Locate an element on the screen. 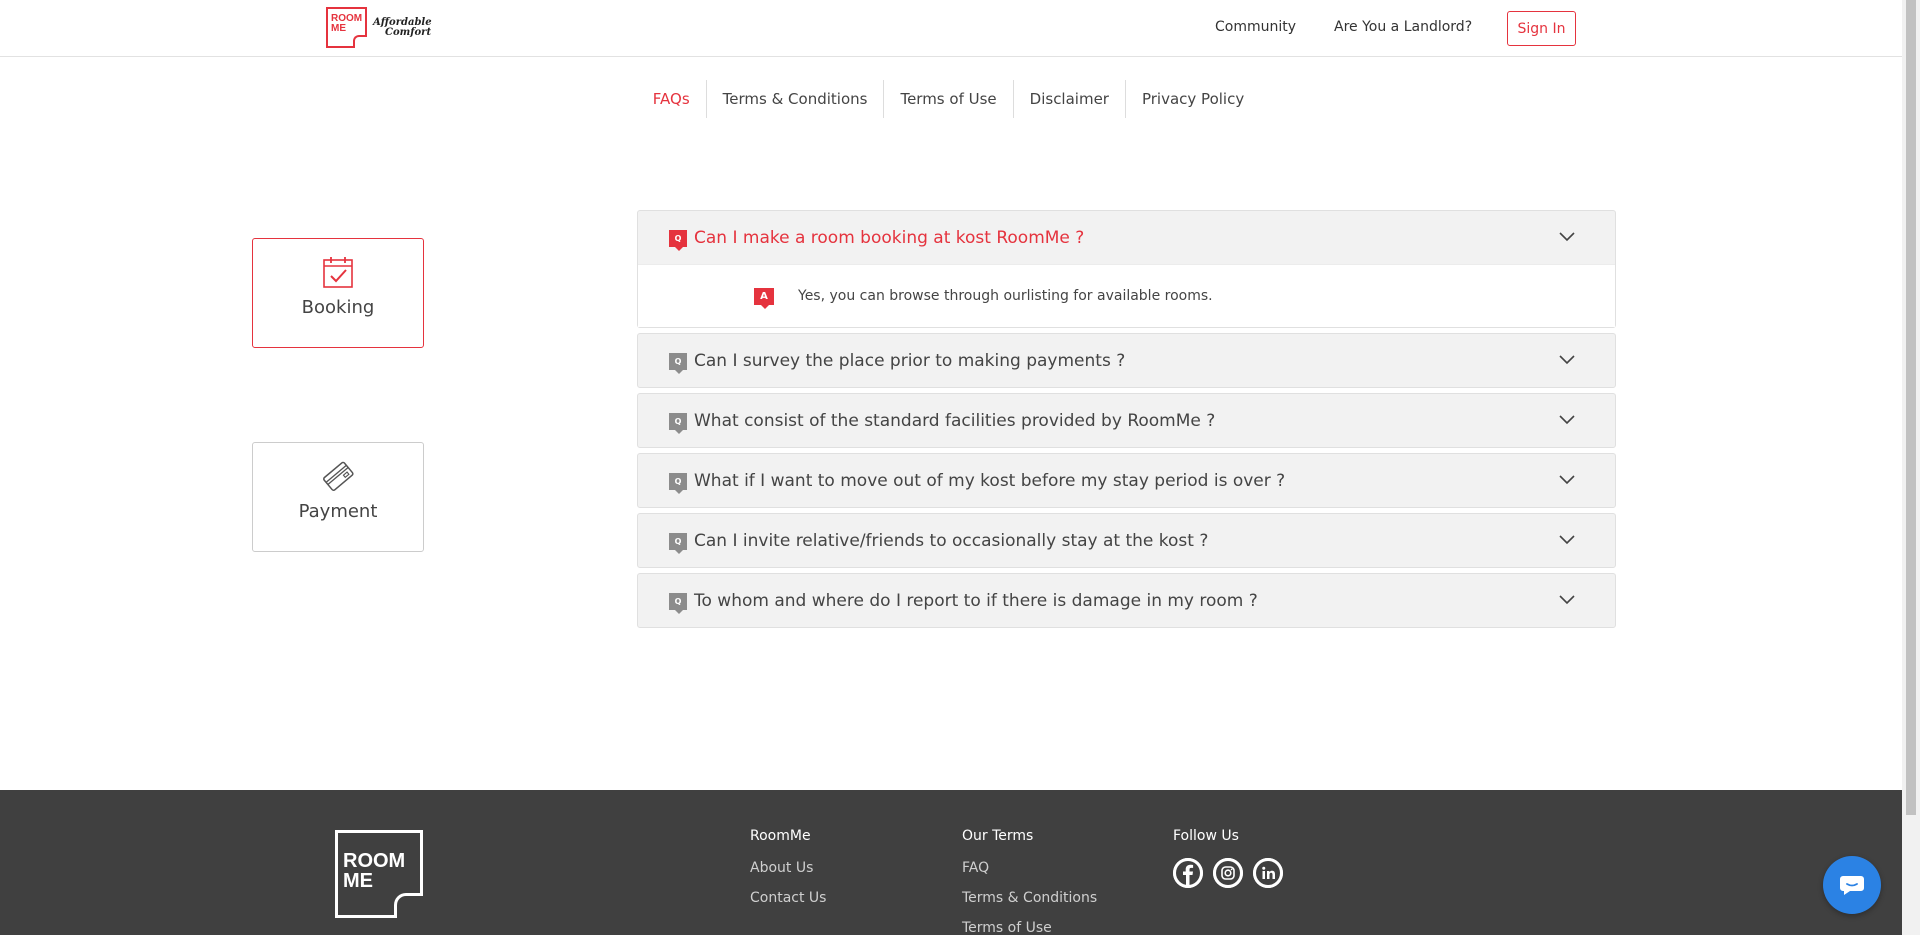 The width and height of the screenshot is (1920, 935). credit-card-icon is located at coordinates (338, 476).